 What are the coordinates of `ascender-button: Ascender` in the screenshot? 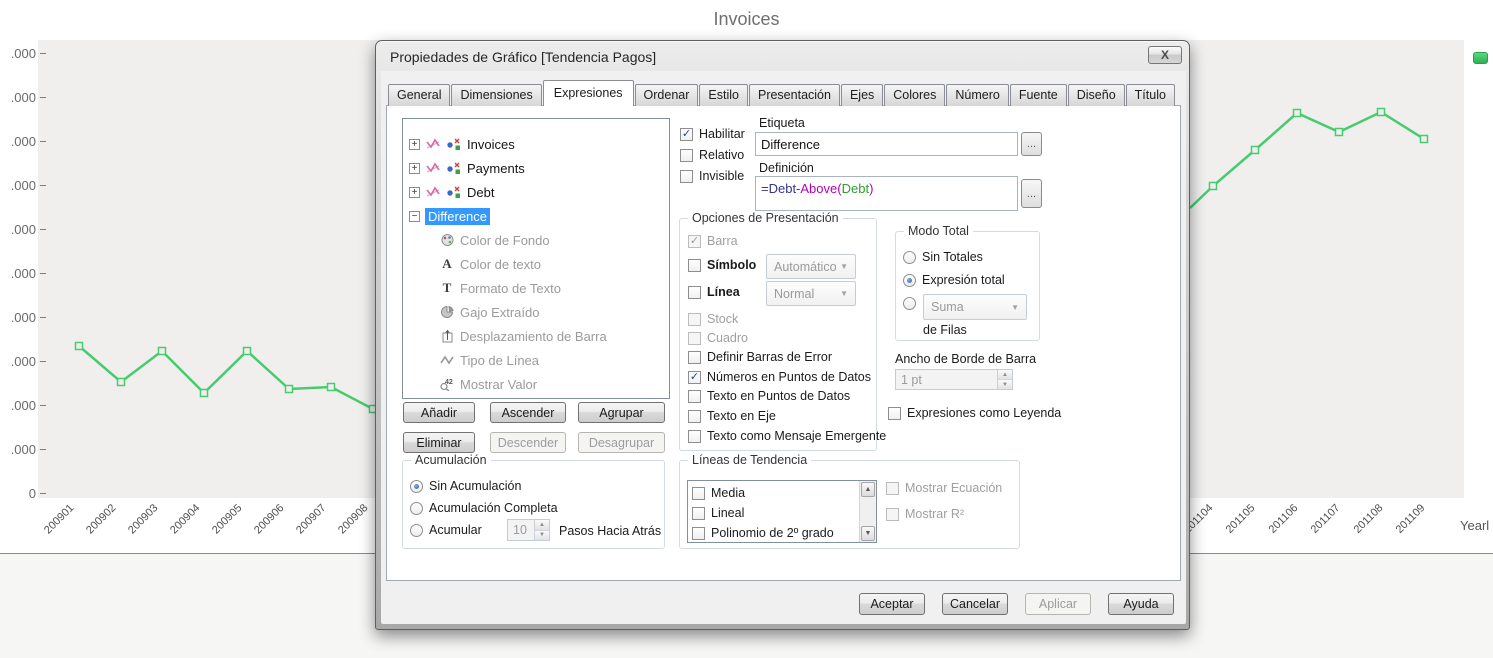 It's located at (528, 412).